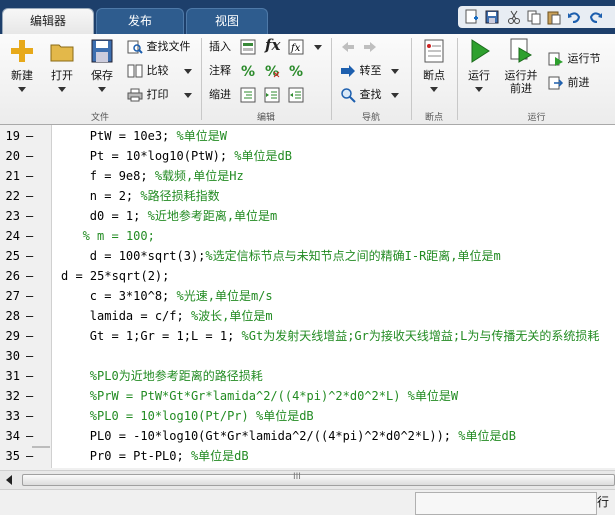 The height and width of the screenshot is (515, 615). I want to click on code-line: 31– %PL0为近地参考距离的路径损耗, so click(307, 376).